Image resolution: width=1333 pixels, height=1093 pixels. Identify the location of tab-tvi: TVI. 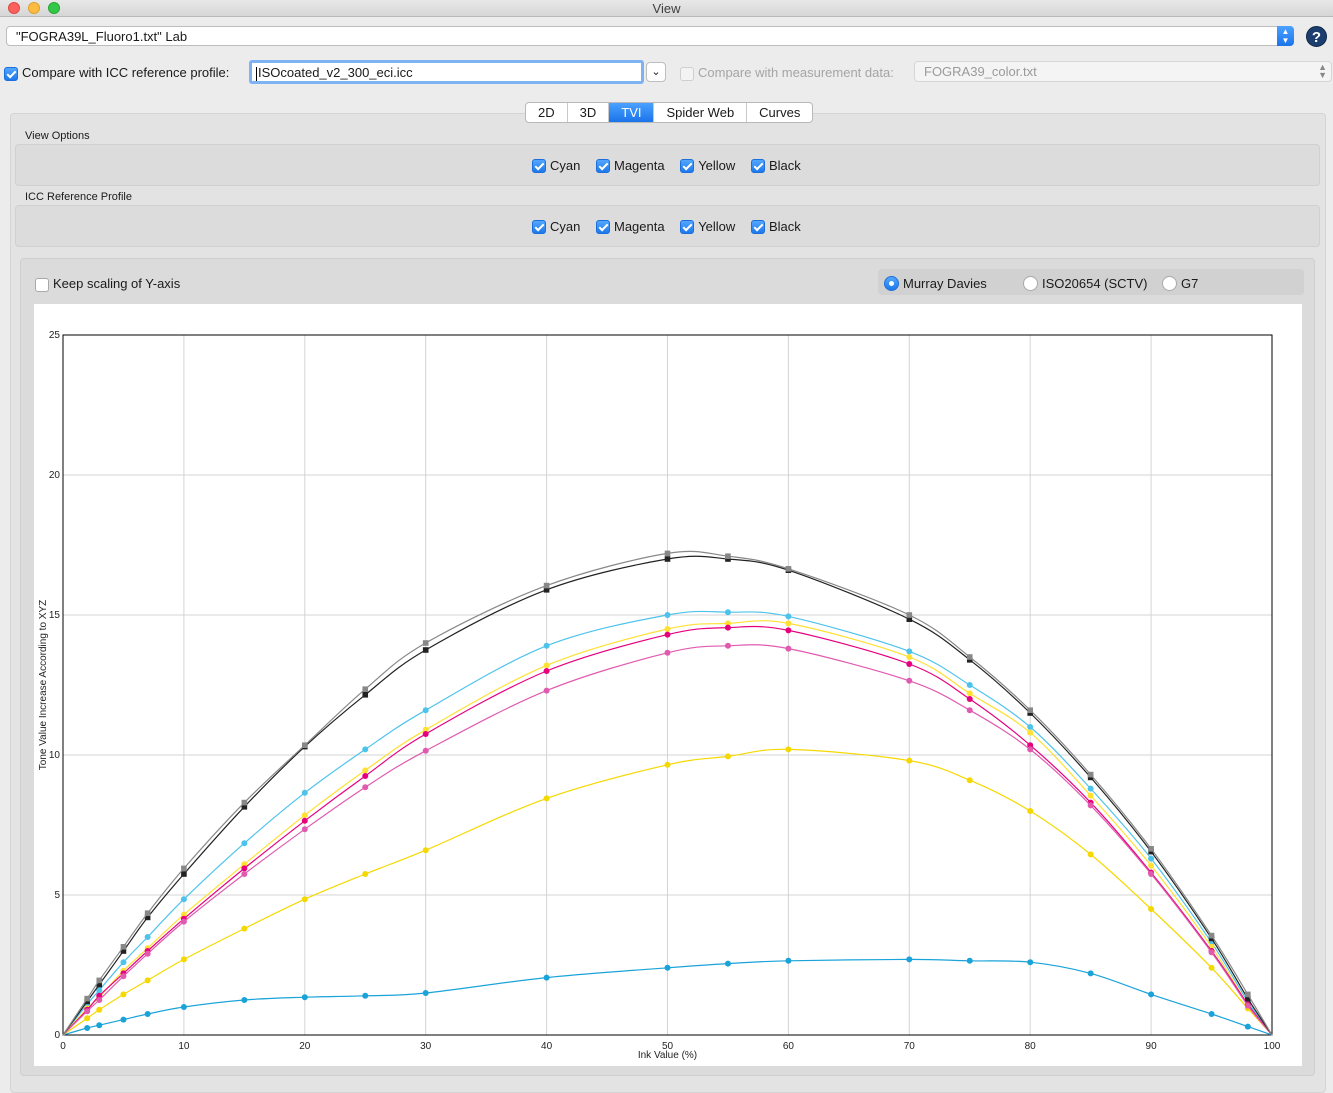
(632, 112).